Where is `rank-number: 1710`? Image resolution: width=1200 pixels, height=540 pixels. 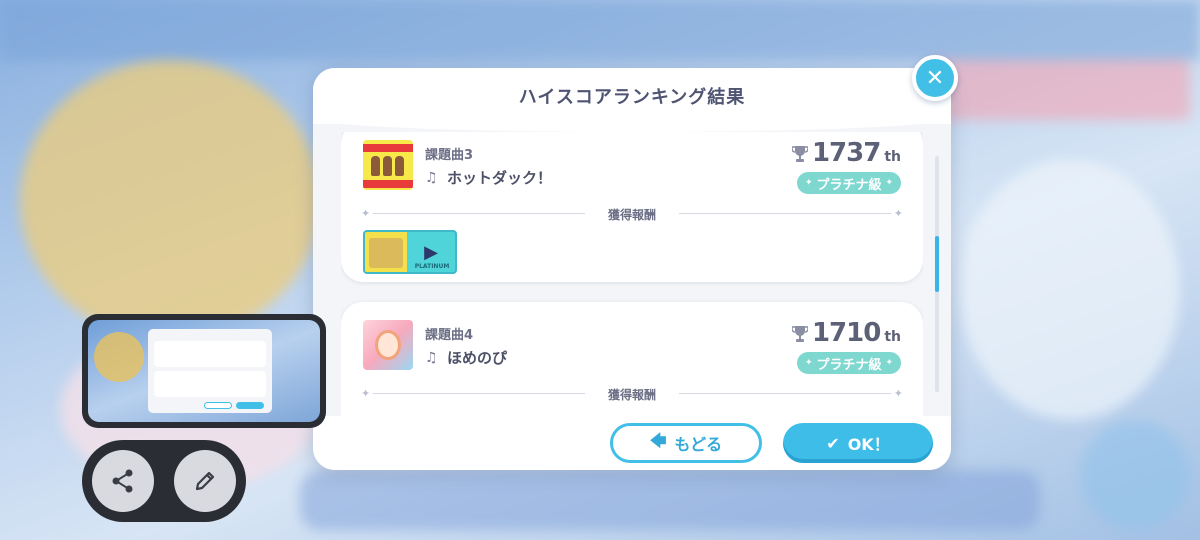 rank-number: 1710 is located at coordinates (846, 333).